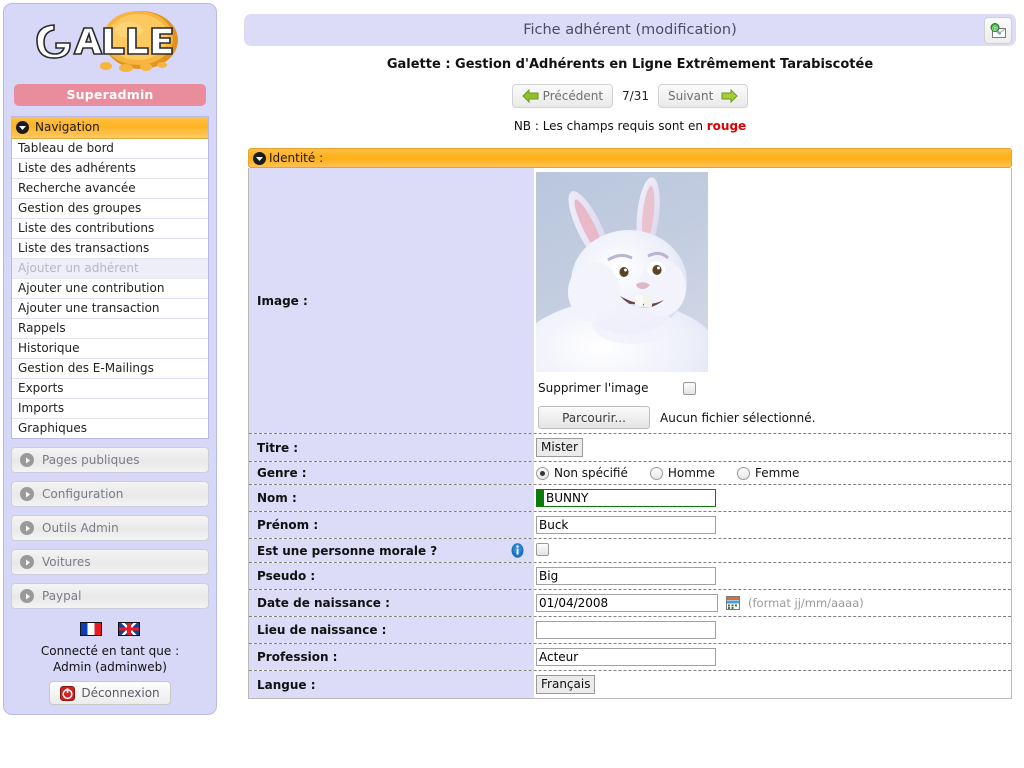 This screenshot has height=768, width=1024. What do you see at coordinates (80, 528) in the screenshot?
I see `sidebar-section-label: Outils Admin` at bounding box center [80, 528].